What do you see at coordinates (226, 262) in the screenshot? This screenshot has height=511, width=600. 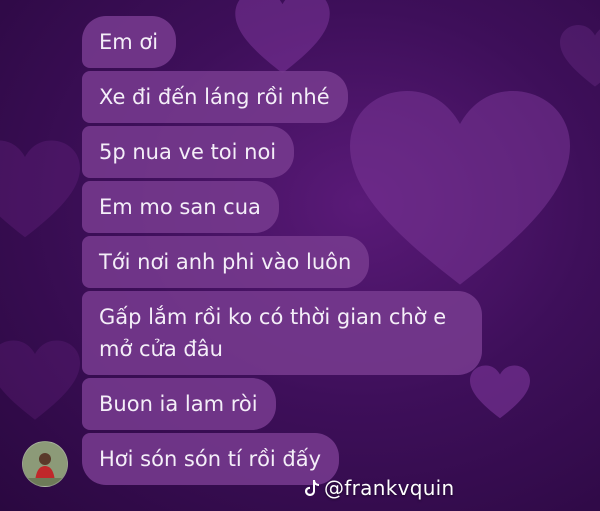 I see `message-bubble: Tới nơi anh phi vào luôn` at bounding box center [226, 262].